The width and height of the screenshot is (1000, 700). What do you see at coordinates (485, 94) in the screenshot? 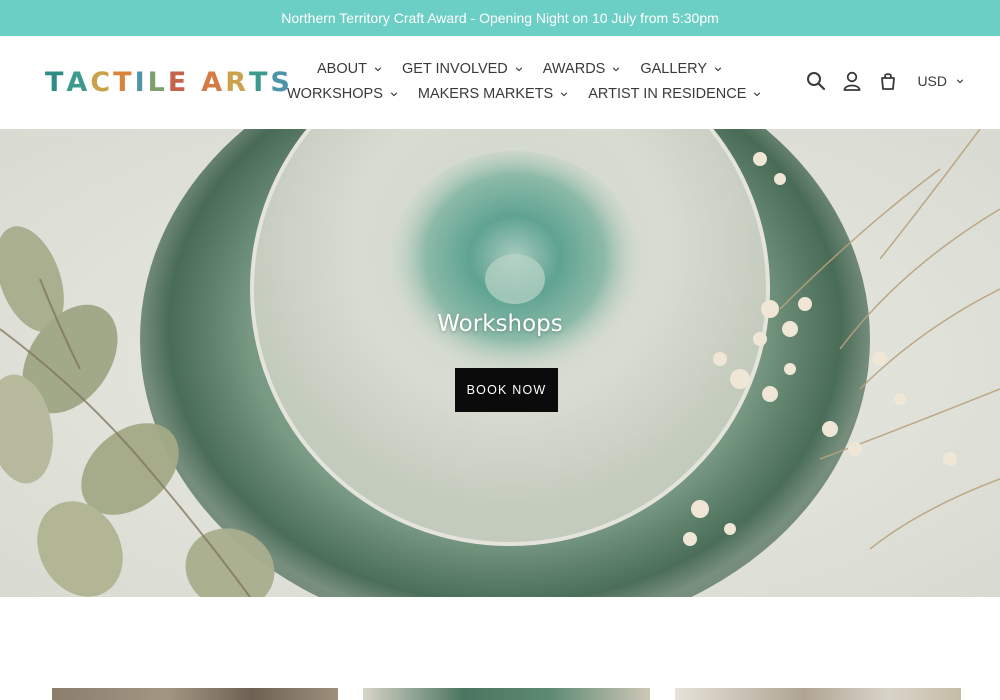
I see `nav-item-label: MAKERS MARKETS` at bounding box center [485, 94].